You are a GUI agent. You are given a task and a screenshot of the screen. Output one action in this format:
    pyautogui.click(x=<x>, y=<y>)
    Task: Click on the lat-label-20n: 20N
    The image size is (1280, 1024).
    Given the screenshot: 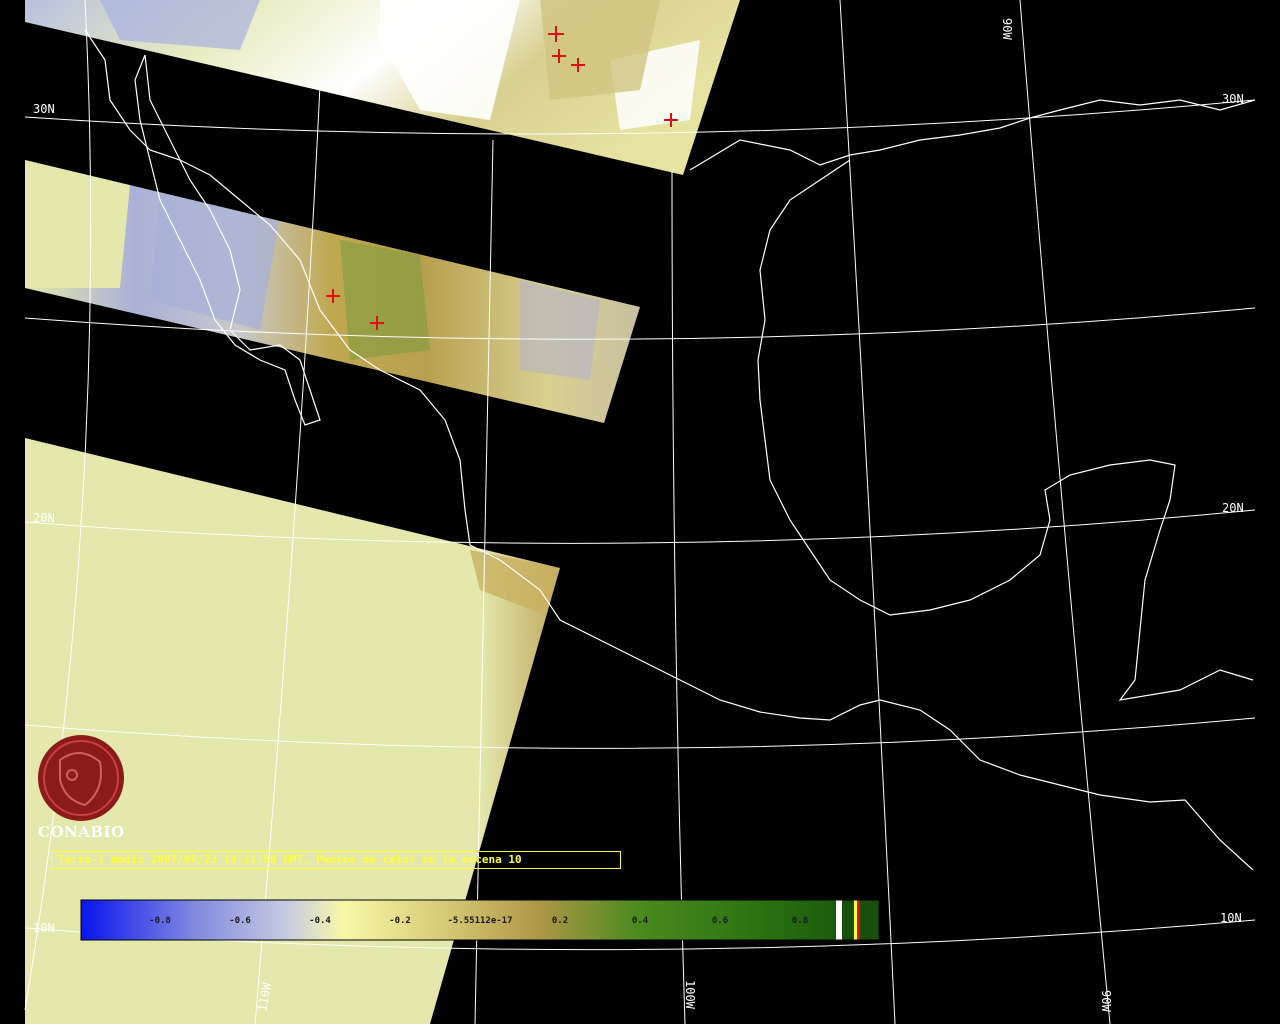 What is the action you would take?
    pyautogui.click(x=44, y=518)
    